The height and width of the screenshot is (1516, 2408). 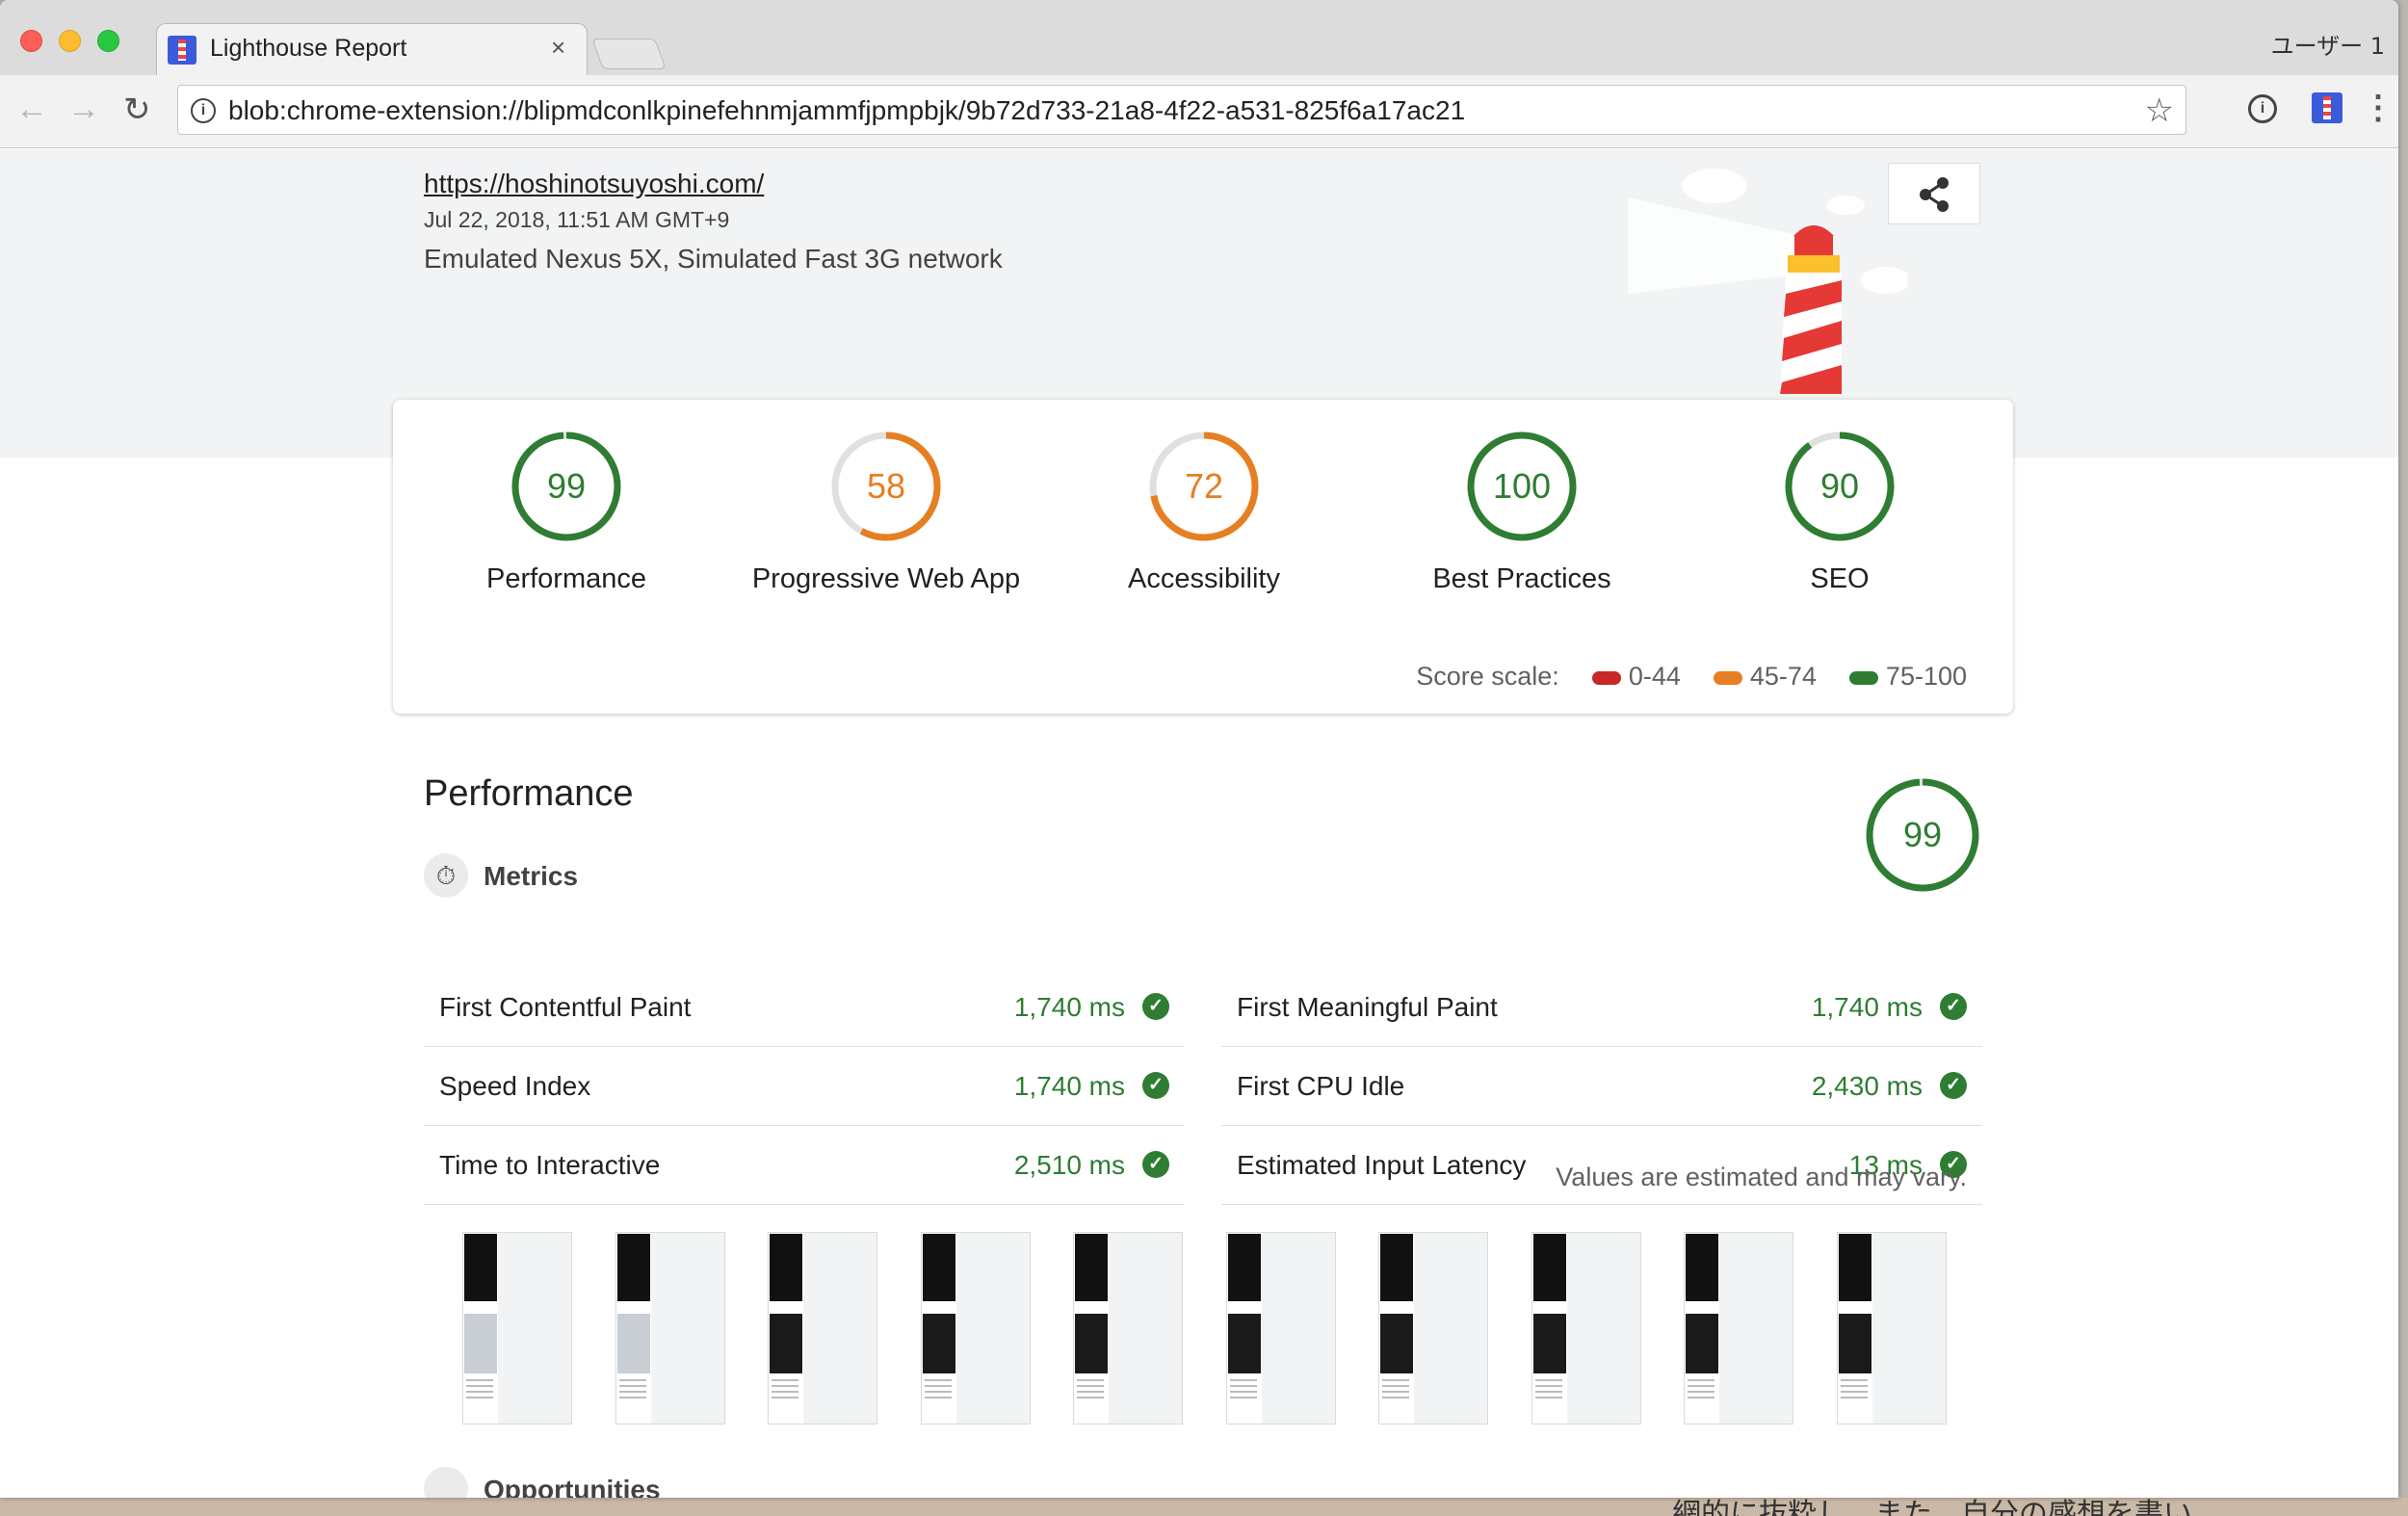 I want to click on gauge-performance: 99 Performance, so click(x=566, y=512).